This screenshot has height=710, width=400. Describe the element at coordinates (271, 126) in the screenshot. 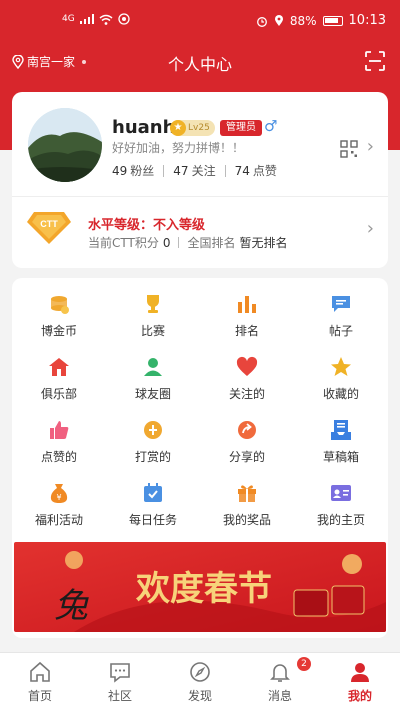

I see `male-icon: ♂` at that location.